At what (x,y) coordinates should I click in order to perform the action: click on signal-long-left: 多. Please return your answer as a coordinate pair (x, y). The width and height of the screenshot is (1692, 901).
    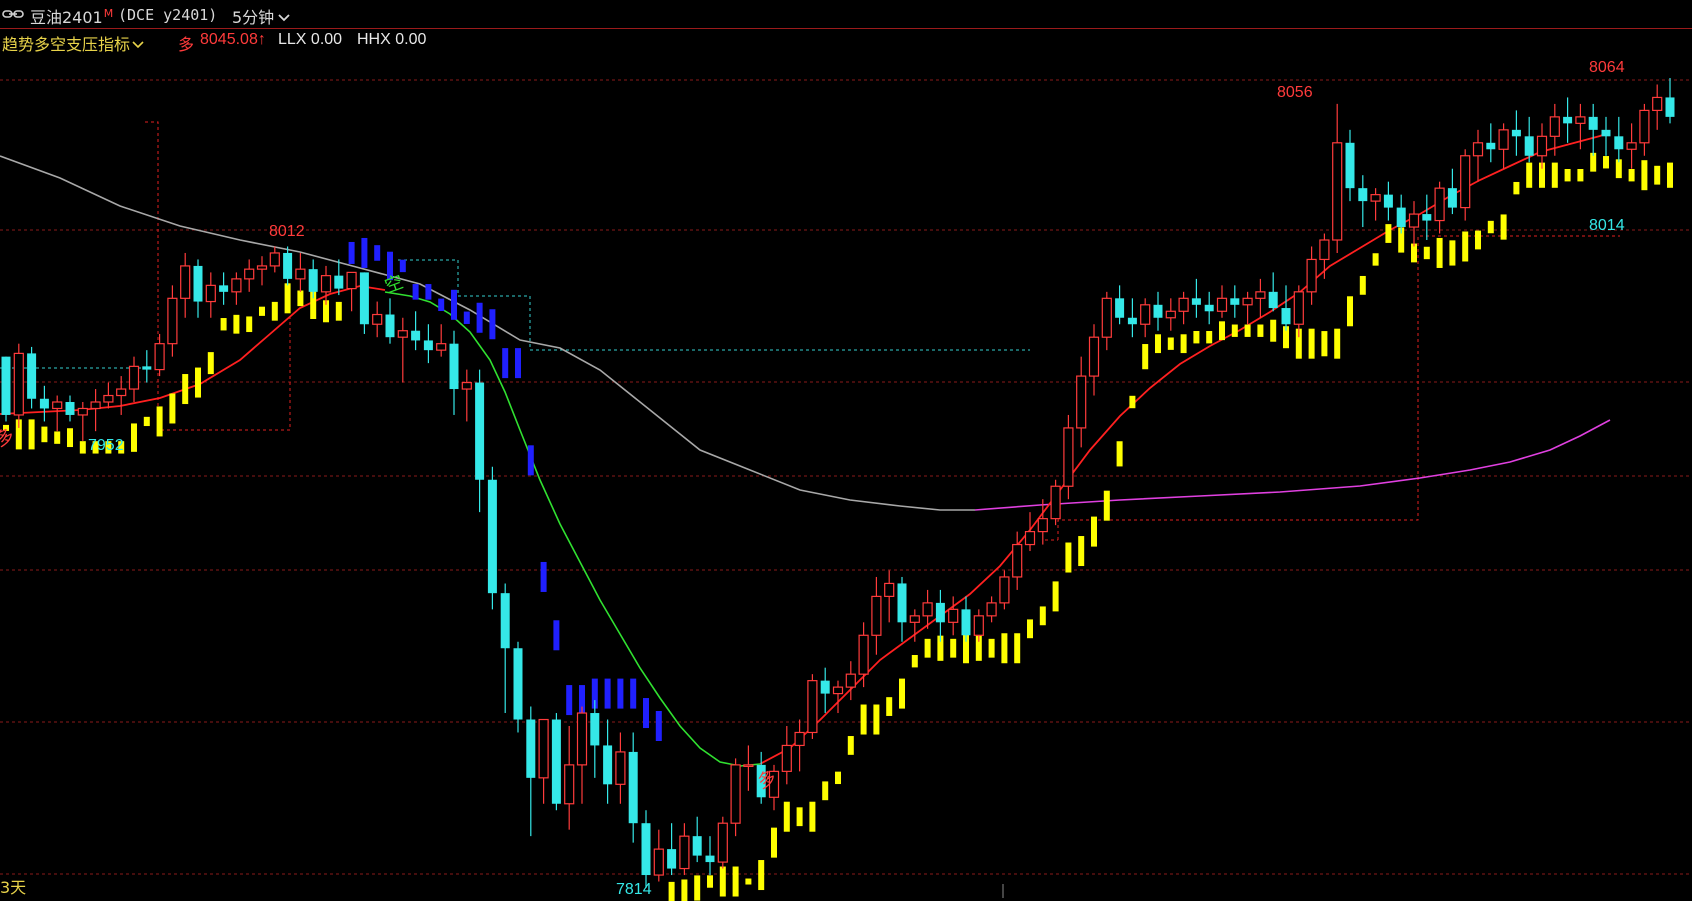
    Looking at the image, I should click on (9, 438).